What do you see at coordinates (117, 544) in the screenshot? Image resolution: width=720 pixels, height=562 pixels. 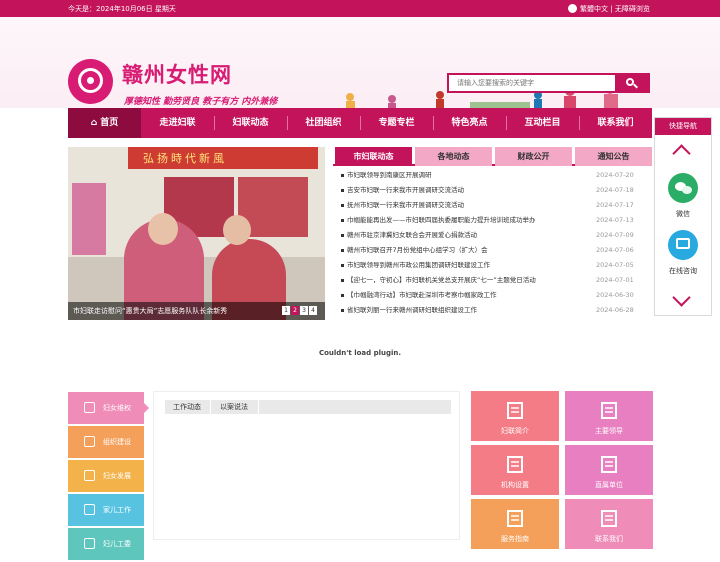 I see `left-menu-label: 妇儿工委` at bounding box center [117, 544].